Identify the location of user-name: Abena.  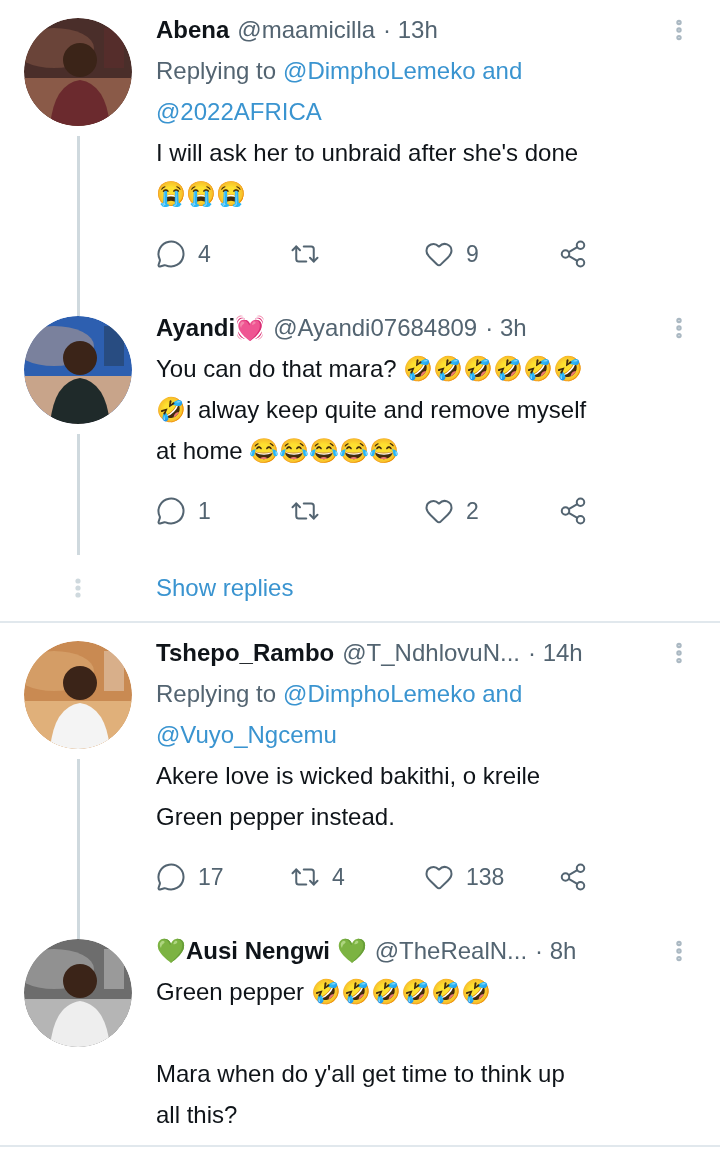
(193, 30).